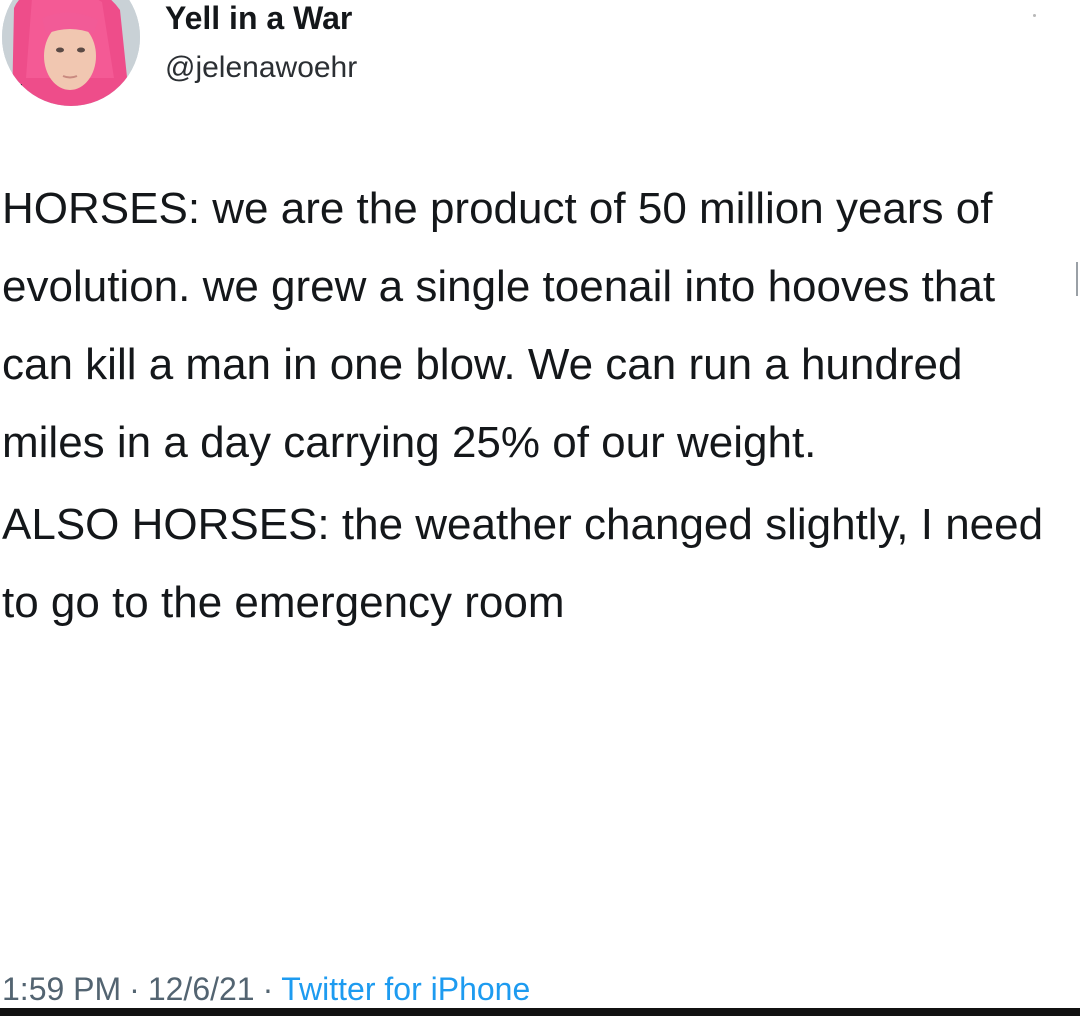  I want to click on tweet-meta: 1:59 PM · 12/6/21 · Twitter for iPhone, so click(266, 989).